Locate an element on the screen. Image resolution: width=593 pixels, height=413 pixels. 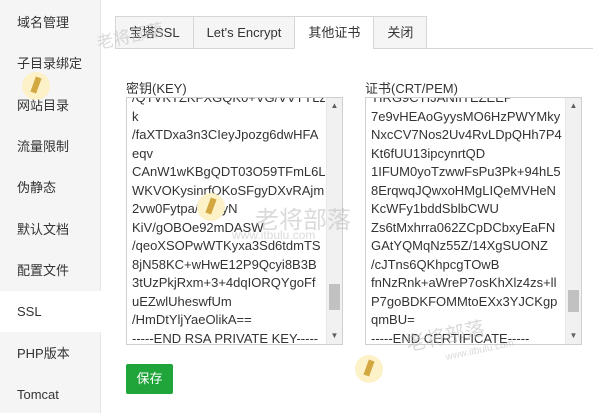
cert-scrollbar: ▲ ▼ is located at coordinates (573, 221).